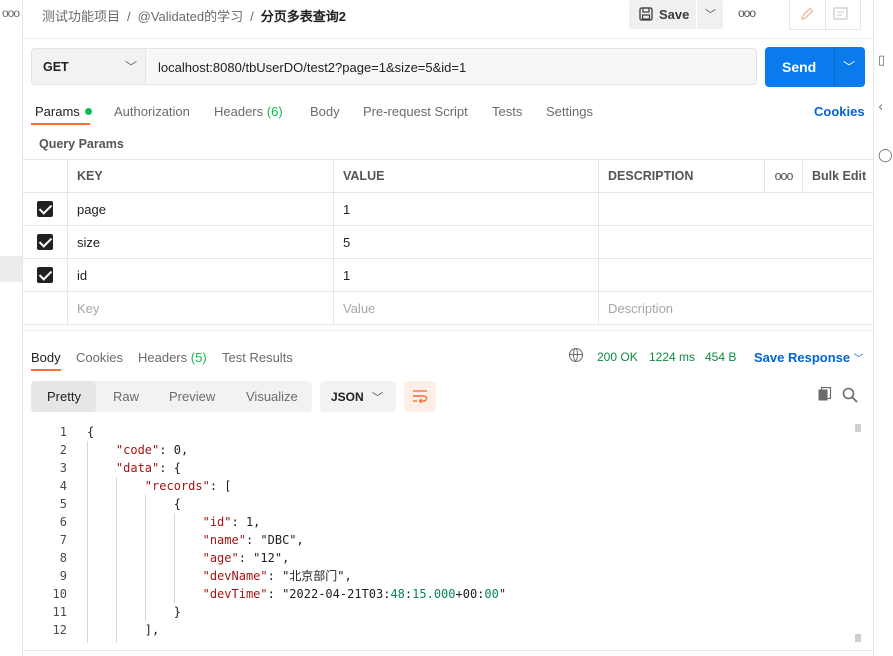 This screenshot has height=656, width=893. I want to click on tab-params: Params, so click(63, 111).